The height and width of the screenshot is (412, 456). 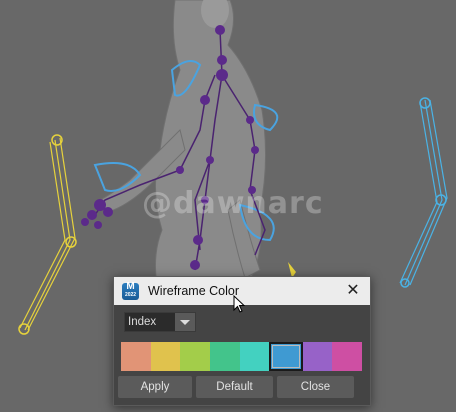 I want to click on close-icon: ✕, so click(x=353, y=291).